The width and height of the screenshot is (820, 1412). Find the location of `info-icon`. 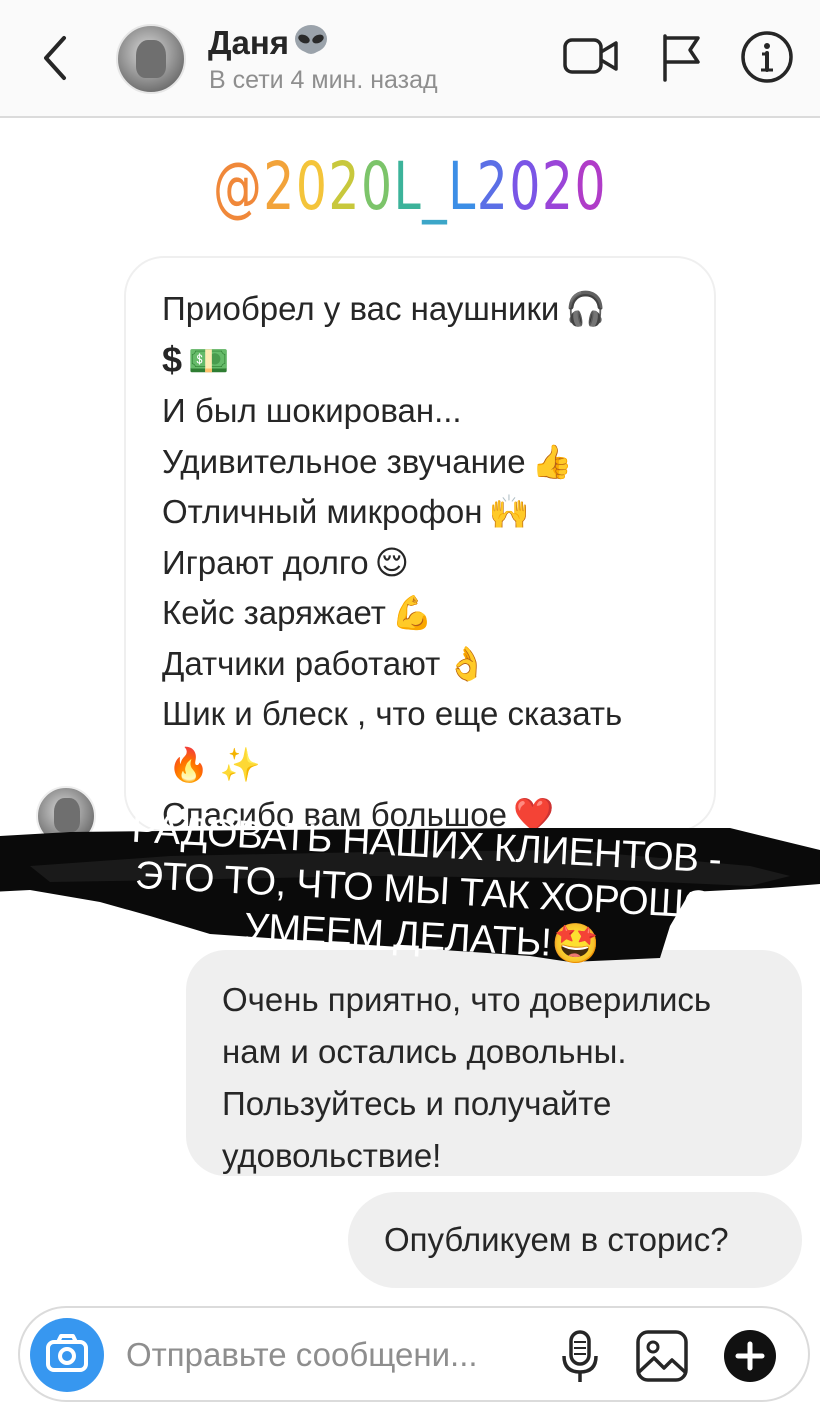

info-icon is located at coordinates (767, 57).